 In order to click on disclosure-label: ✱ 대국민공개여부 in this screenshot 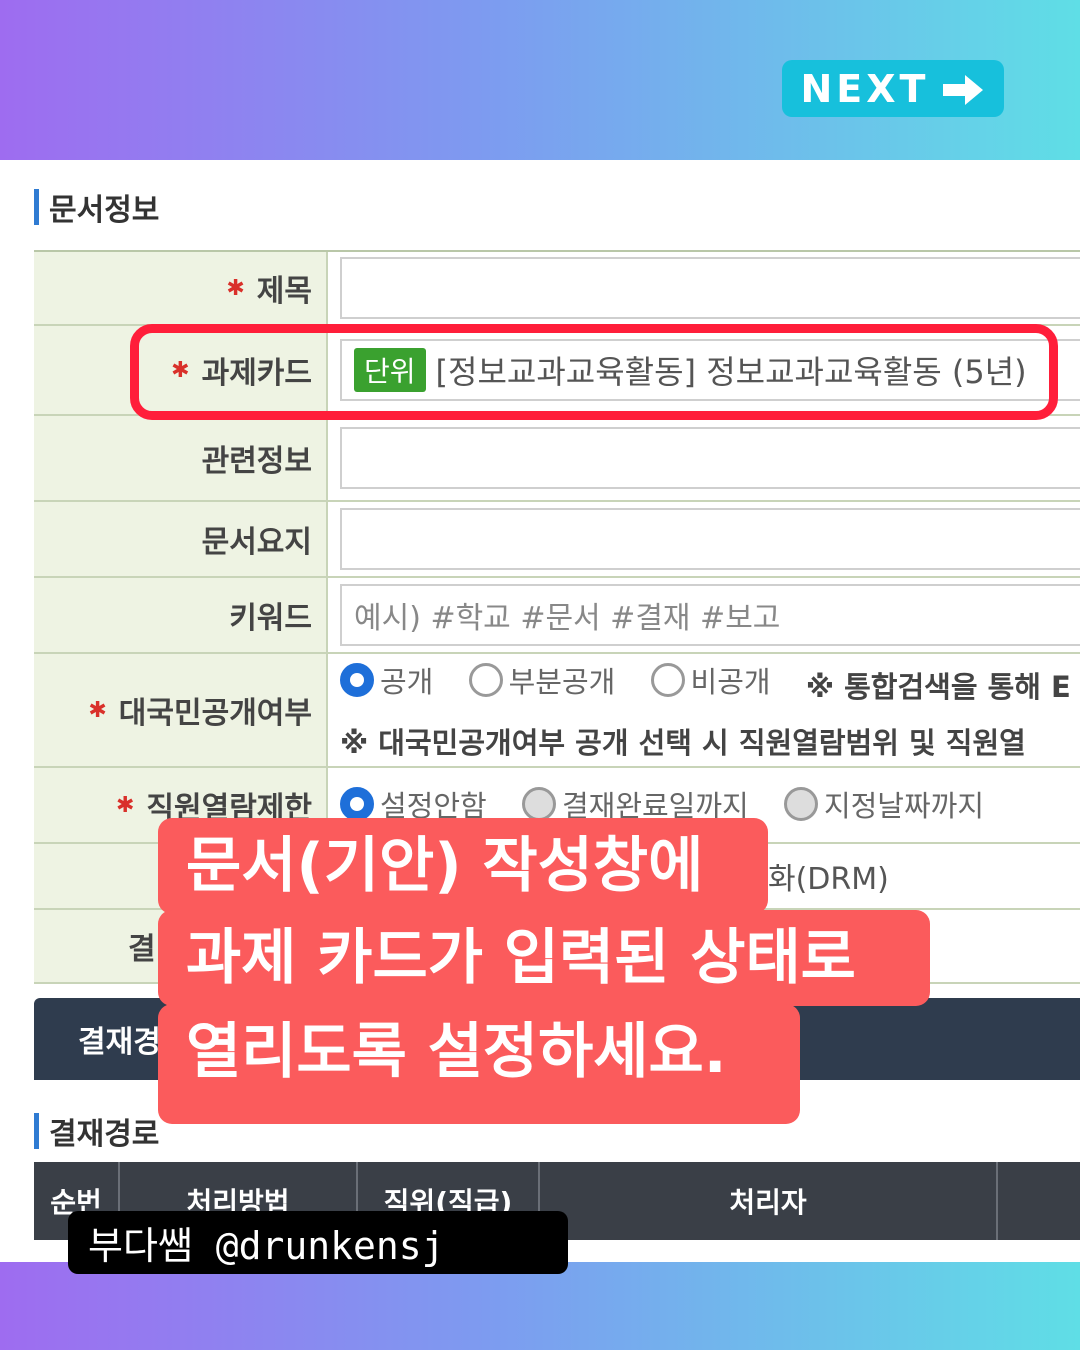, I will do `click(181, 710)`.